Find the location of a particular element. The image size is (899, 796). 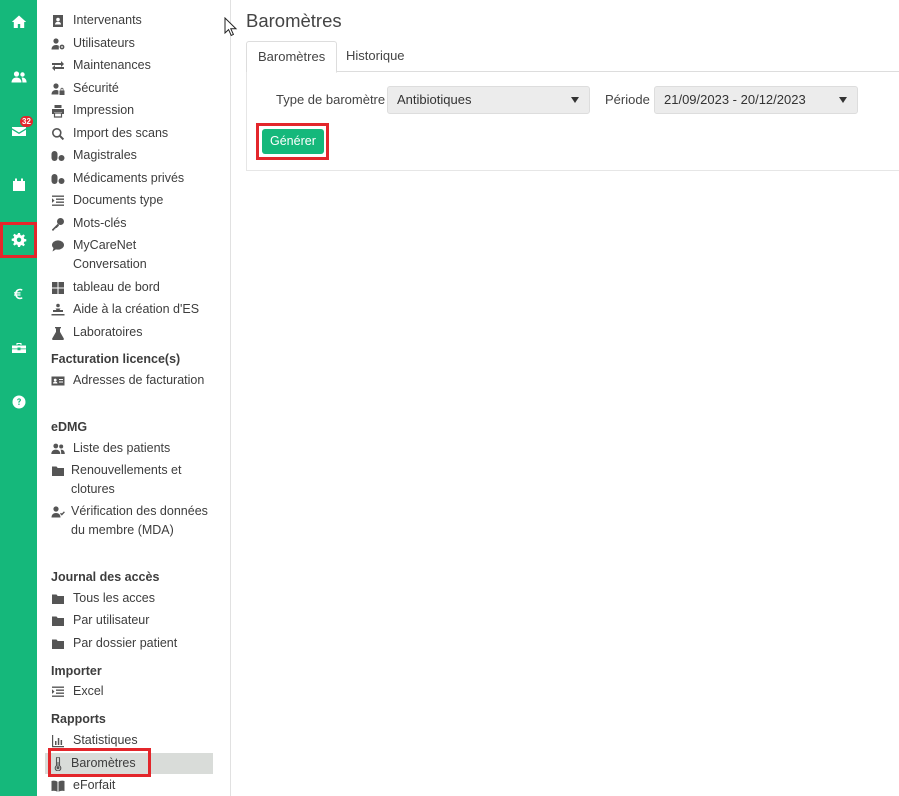

sidebar-item-tableau-de-bord: tableau de bord is located at coordinates (130, 287).